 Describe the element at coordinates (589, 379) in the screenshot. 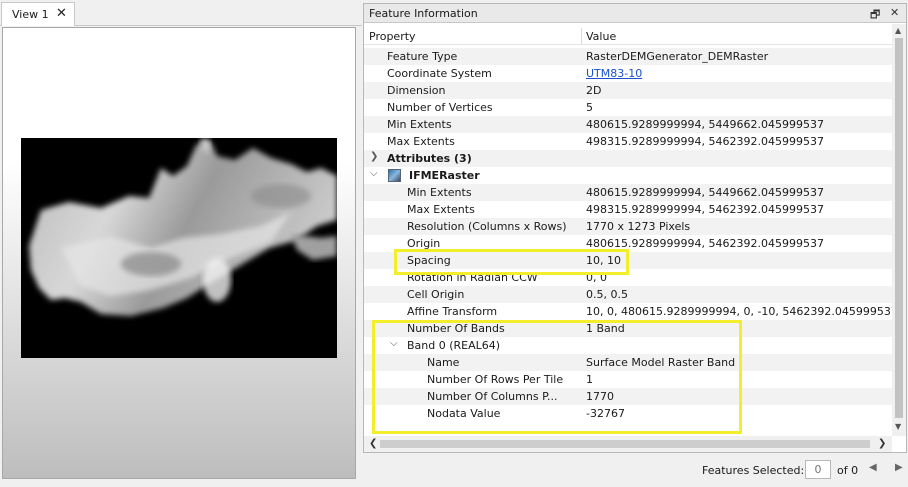

I see `property-value: 1` at that location.